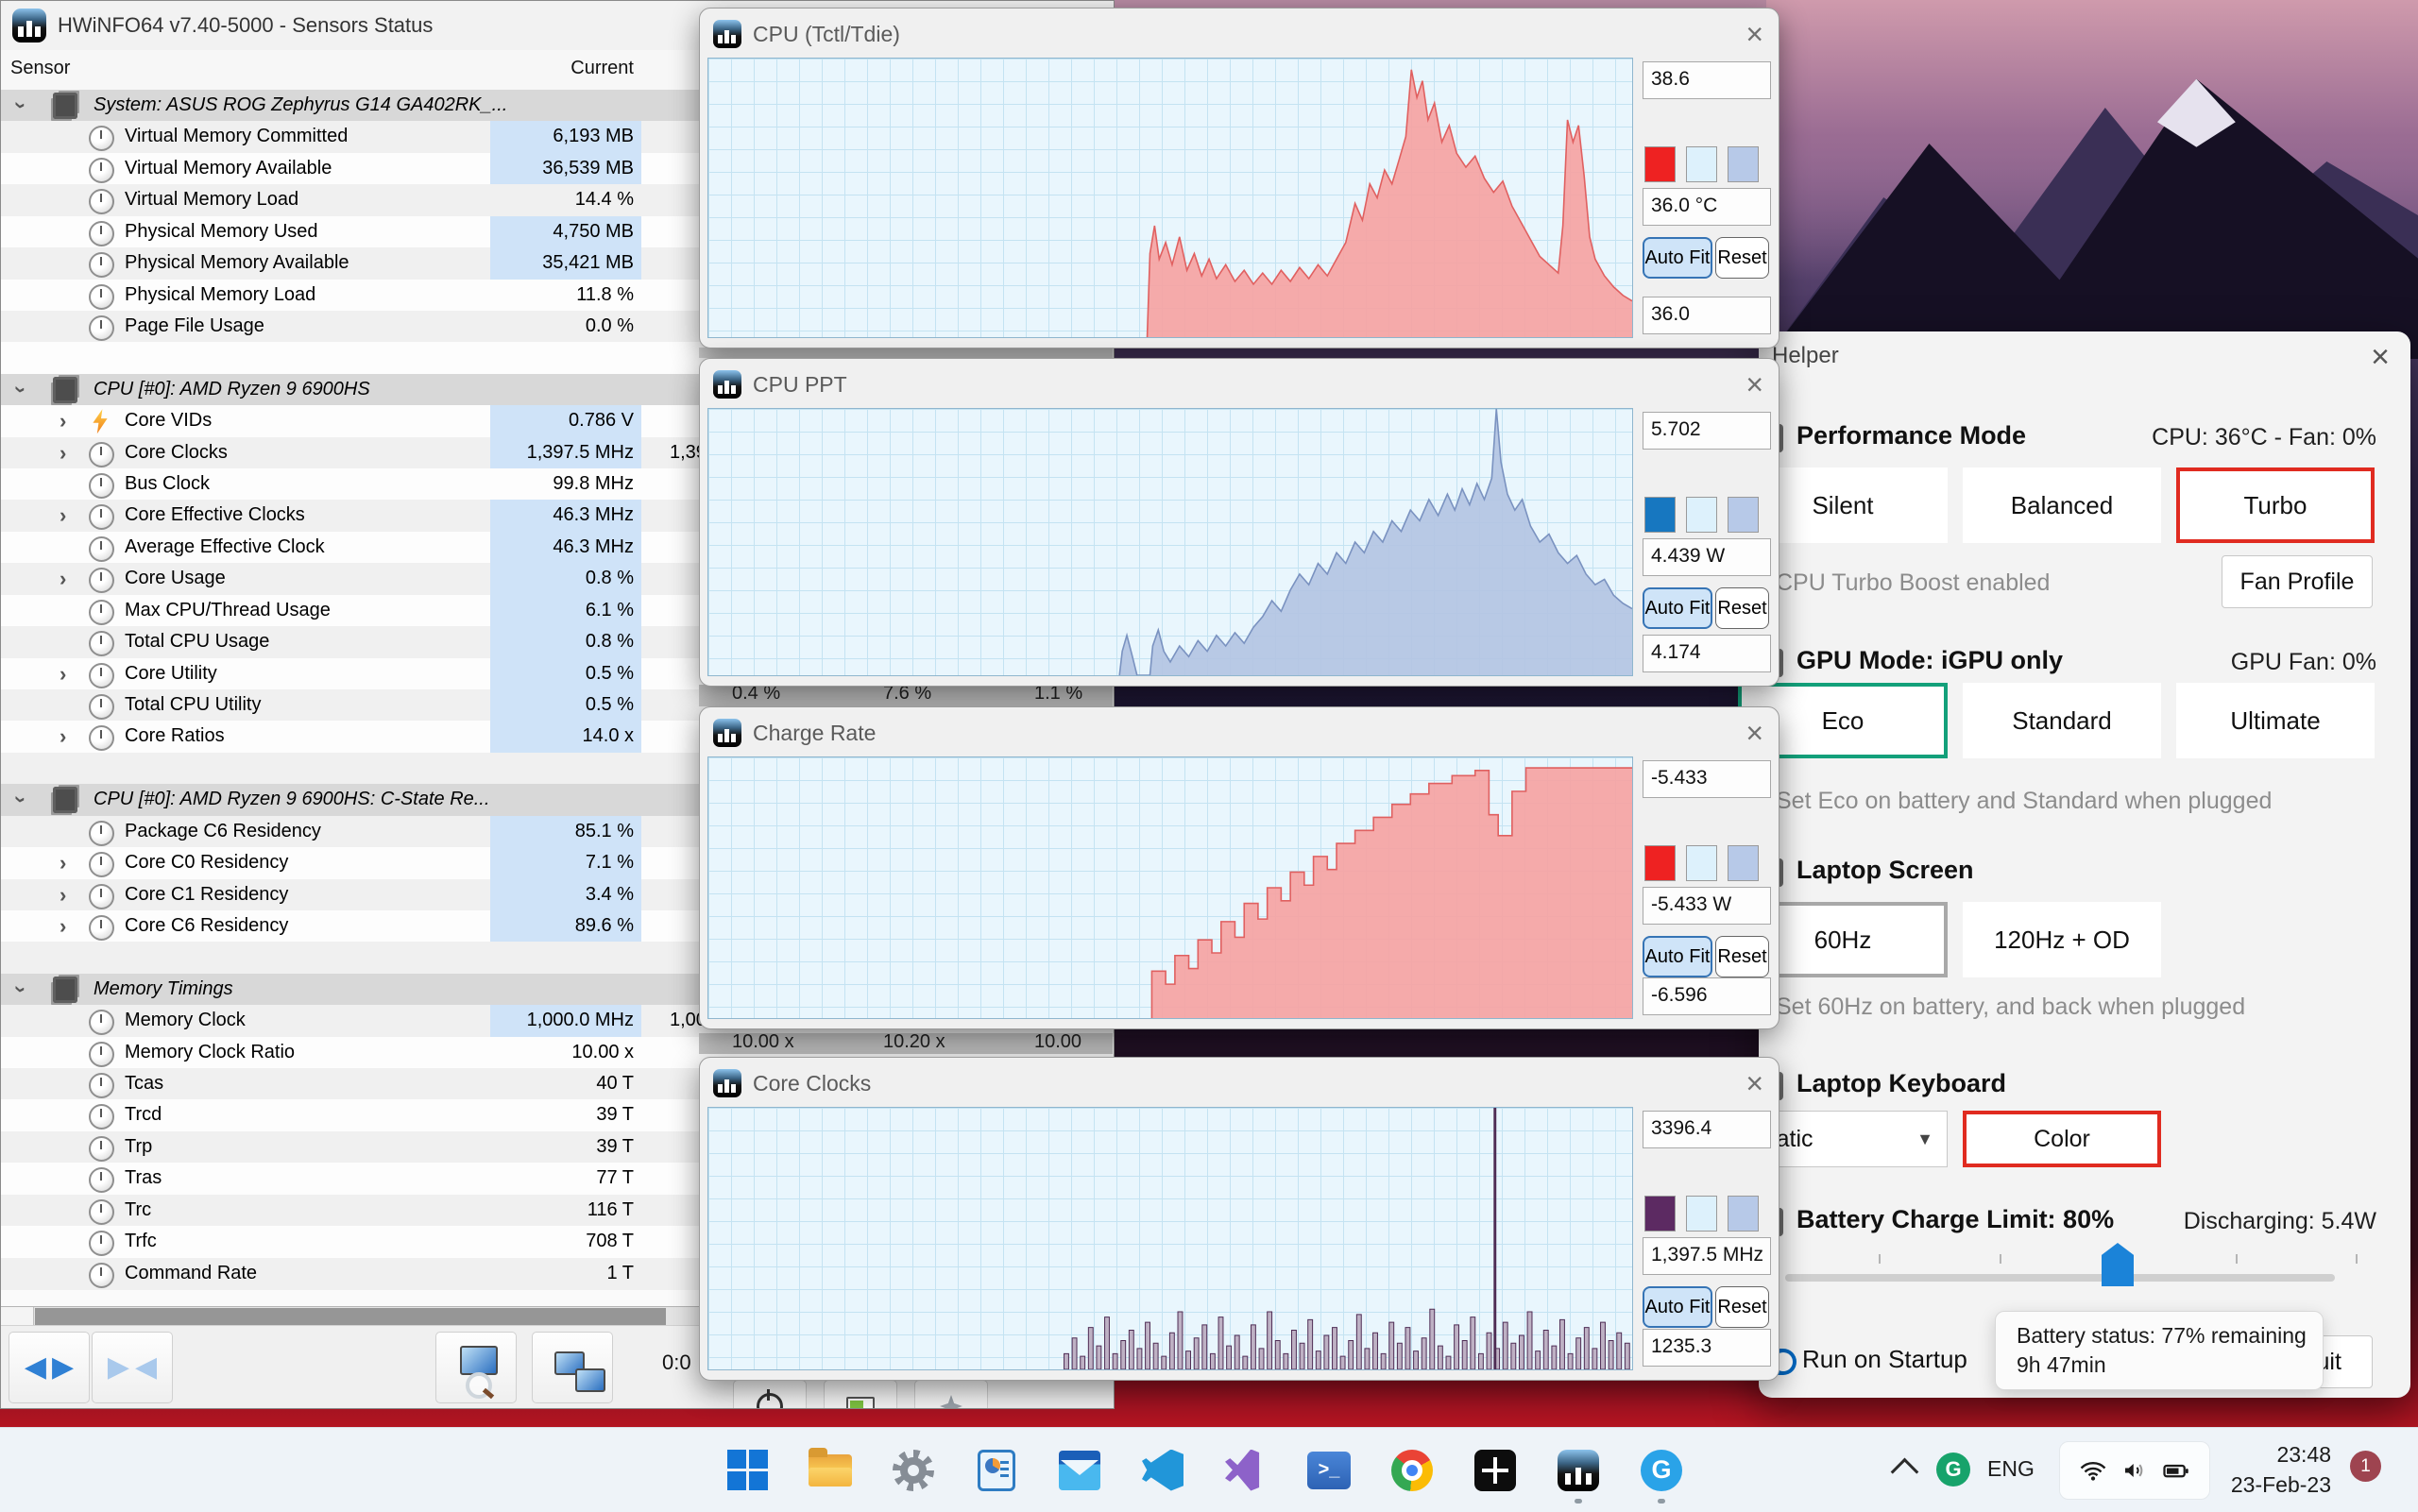 This screenshot has width=2418, height=1512. What do you see at coordinates (1495, 1470) in the screenshot?
I see `taskbar-terminal-app` at bounding box center [1495, 1470].